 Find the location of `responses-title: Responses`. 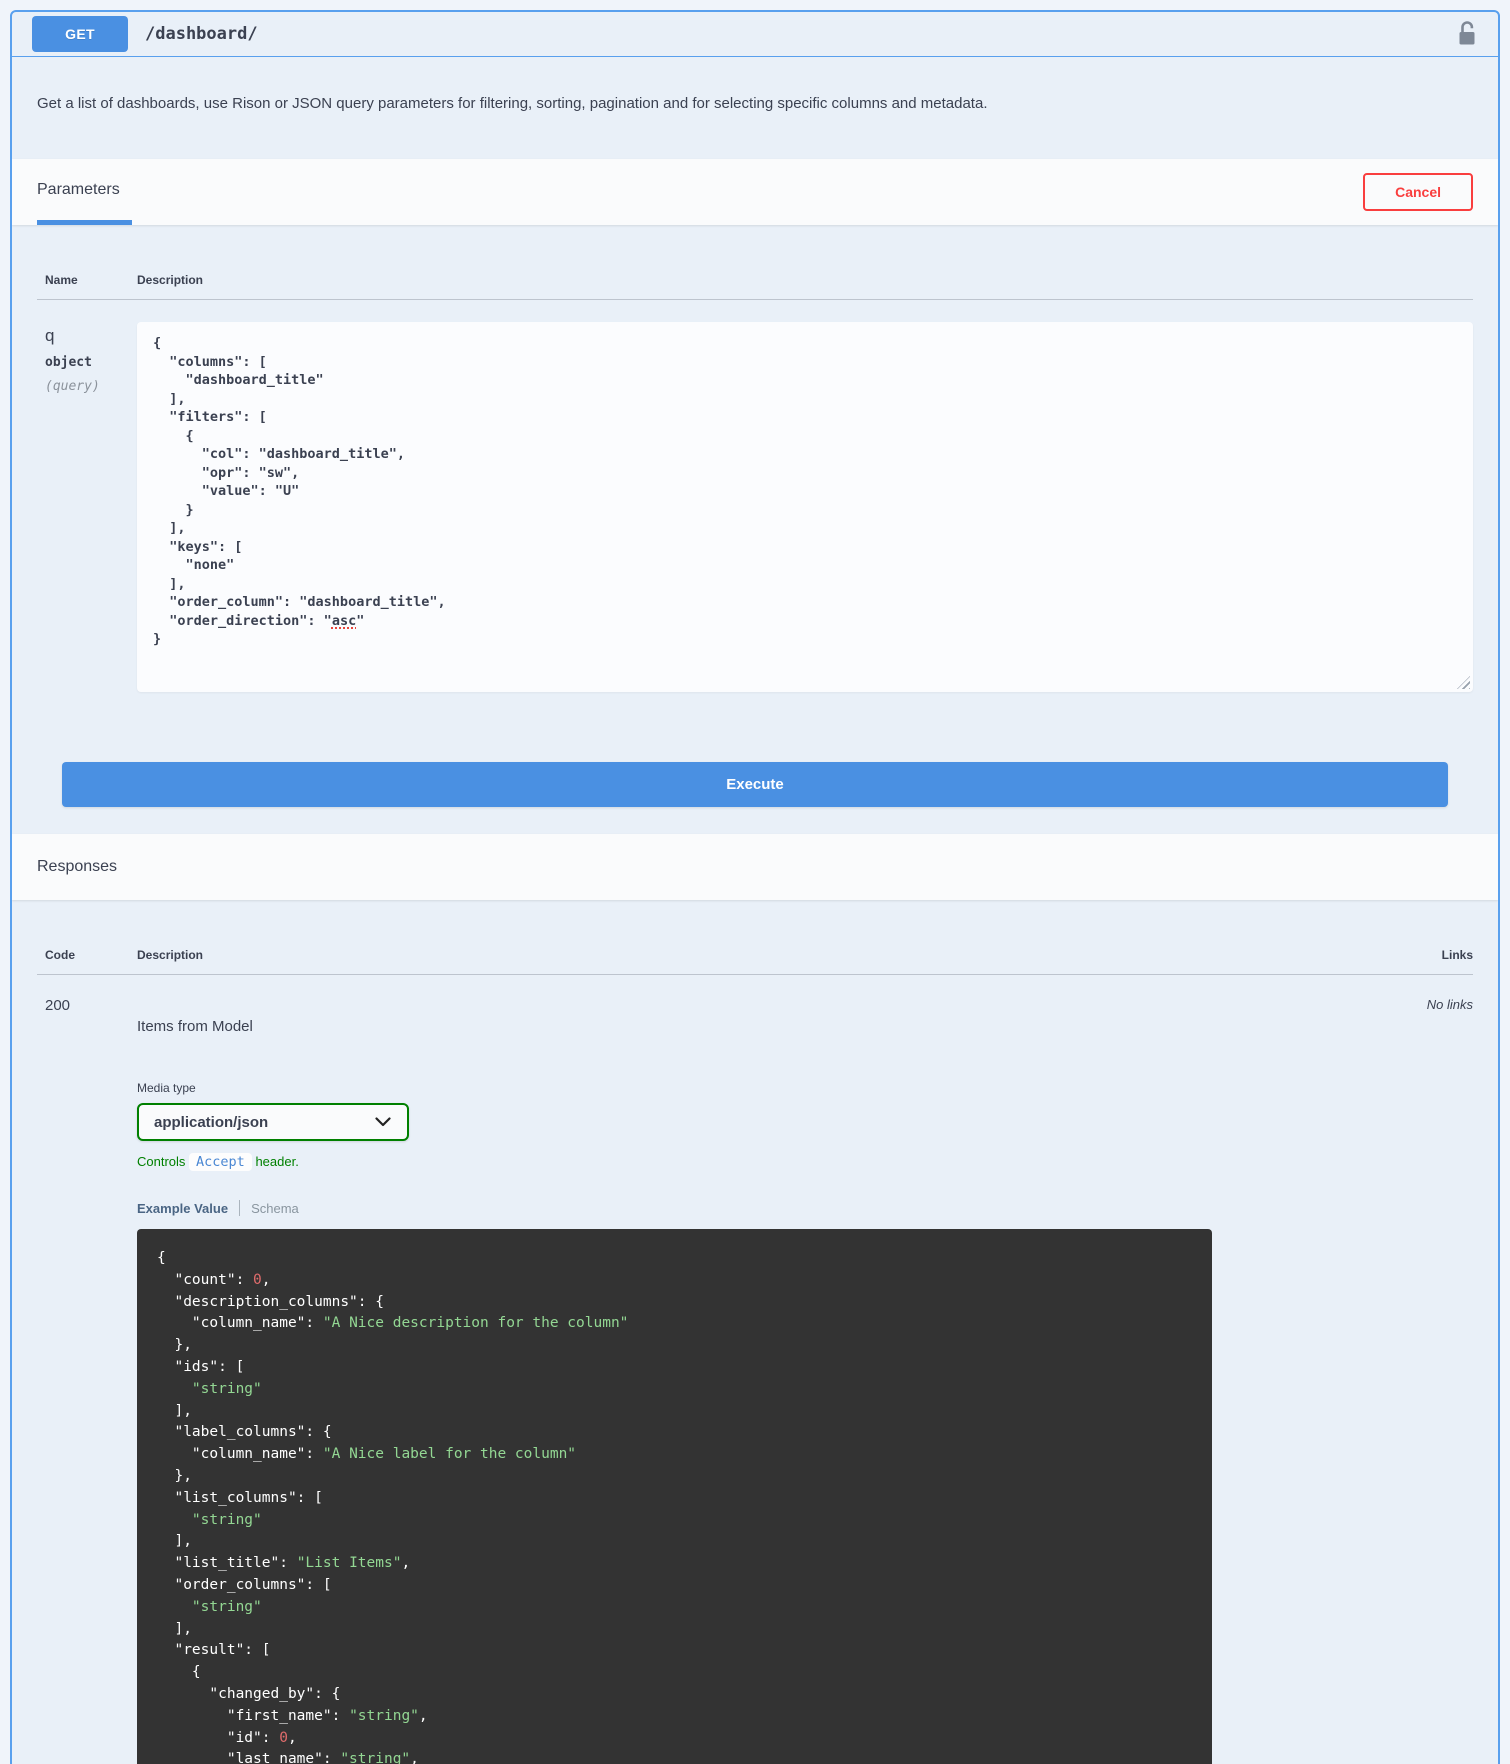

responses-title: Responses is located at coordinates (77, 866).